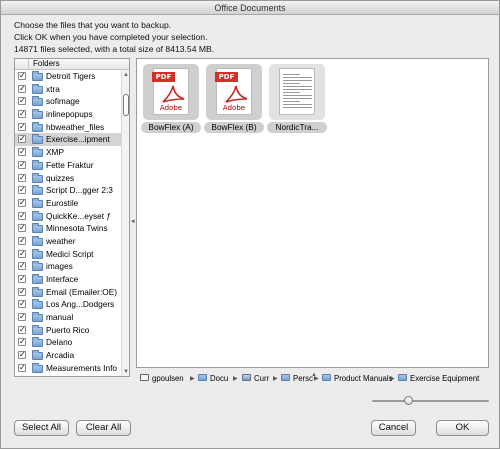 Image resolution: width=500 pixels, height=449 pixels. What do you see at coordinates (61, 240) in the screenshot?
I see `folder-label: weather` at bounding box center [61, 240].